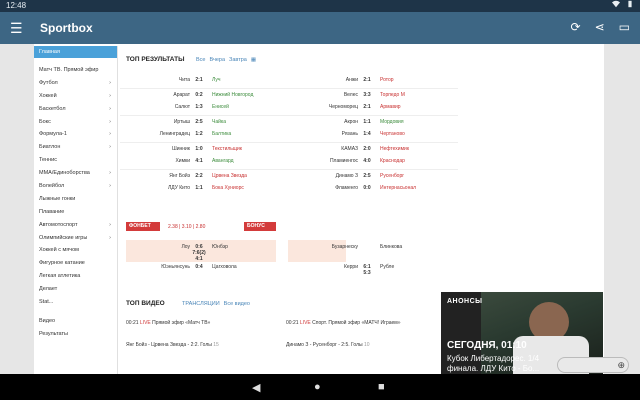 The image size is (640, 400). I want to click on tennis-row: Юэньянсунь 0:4 Цагховола, so click(205, 271).